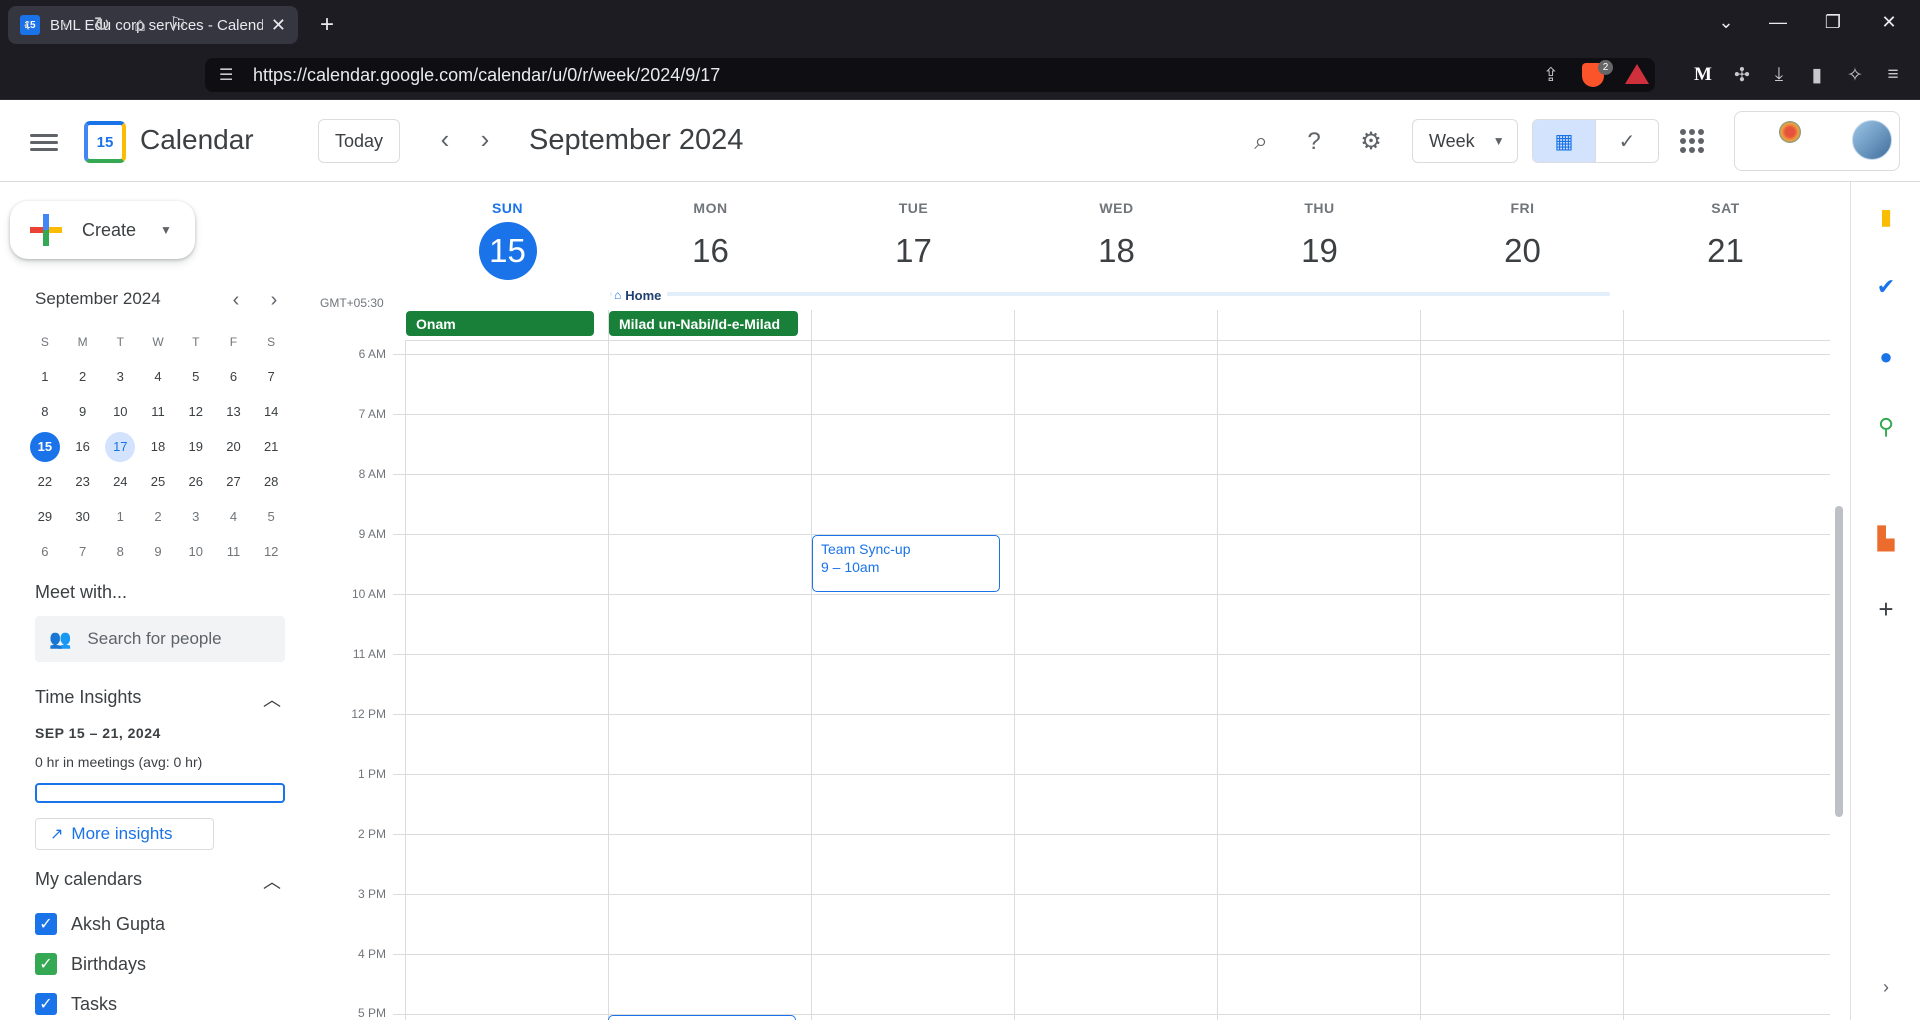  I want to click on next-week-chevron-icon: ›, so click(485, 139).